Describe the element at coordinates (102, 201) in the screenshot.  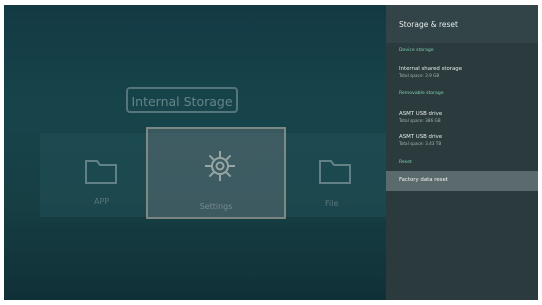
I see `app-label: APP` at that location.